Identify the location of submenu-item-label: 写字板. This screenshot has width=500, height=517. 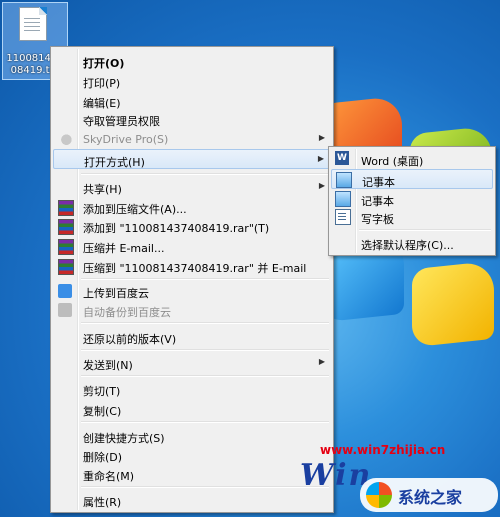
(377, 219).